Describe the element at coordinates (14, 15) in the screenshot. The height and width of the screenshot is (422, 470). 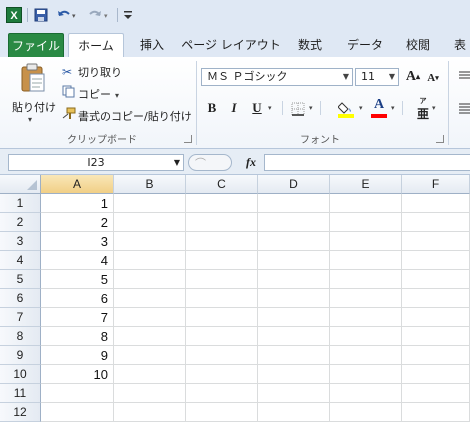
I see `excel-icon: X` at that location.